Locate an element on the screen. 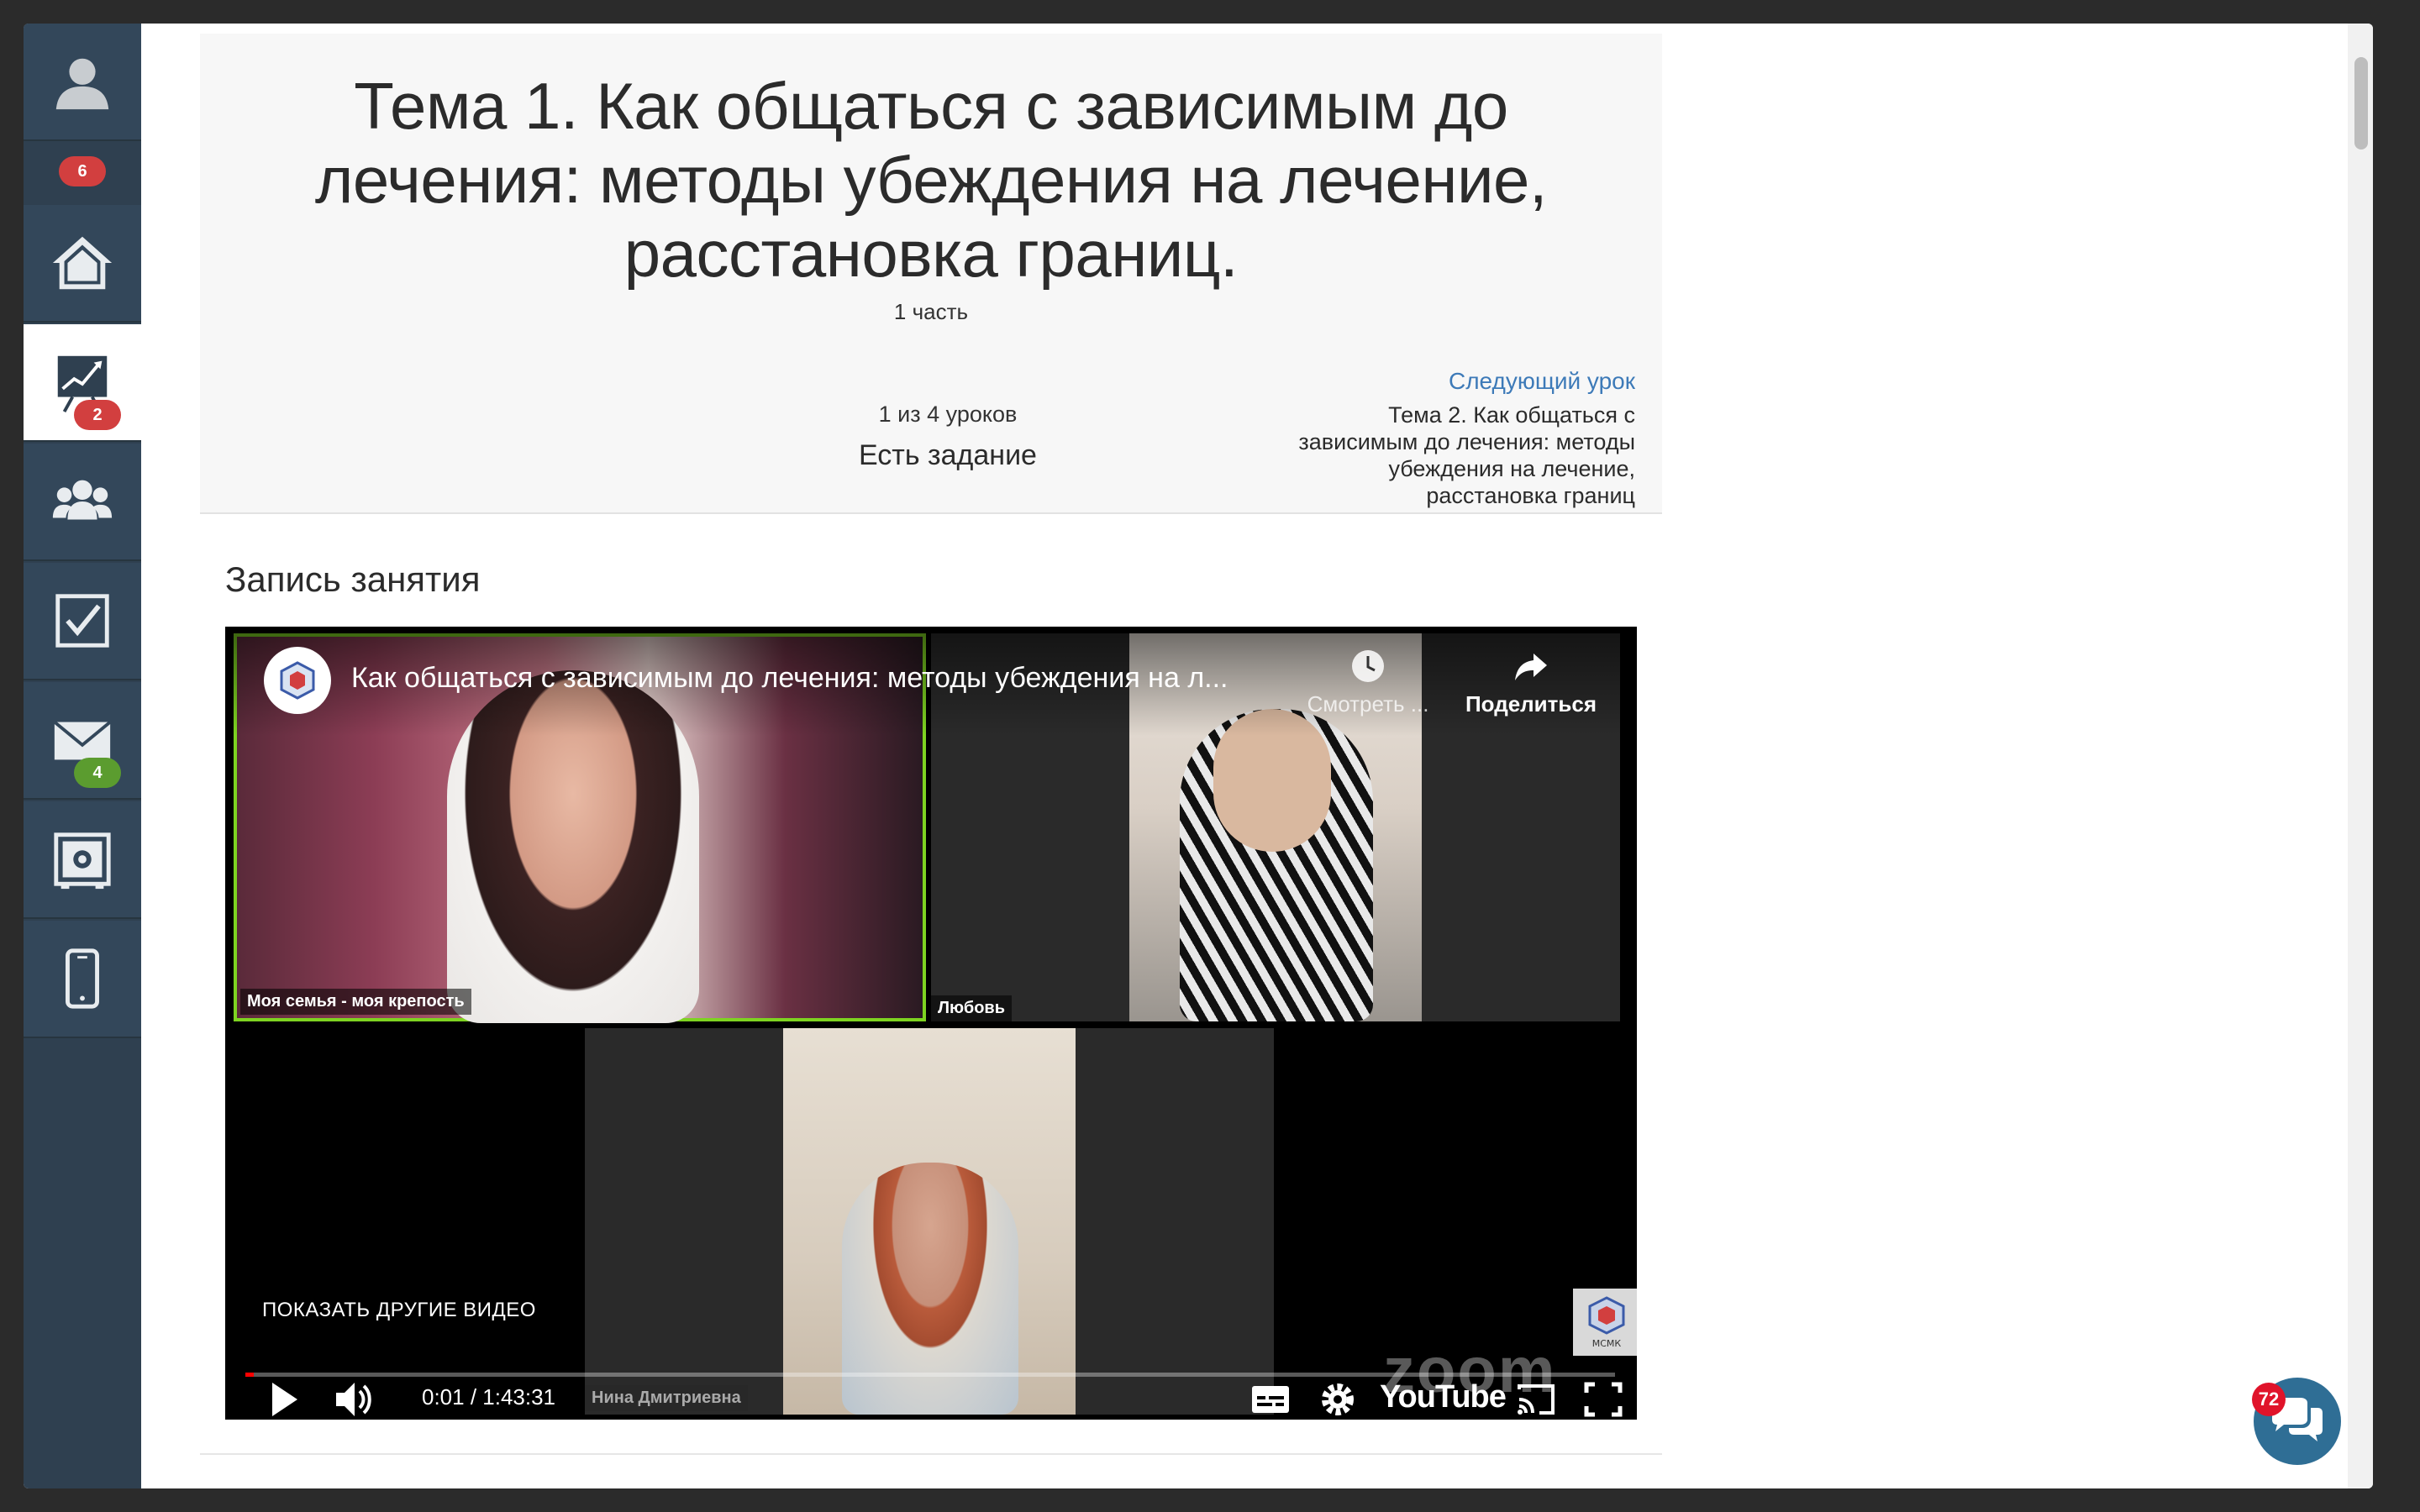  video-controls: 0:01 / 1:43:31 YouTube is located at coordinates (931, 1399).